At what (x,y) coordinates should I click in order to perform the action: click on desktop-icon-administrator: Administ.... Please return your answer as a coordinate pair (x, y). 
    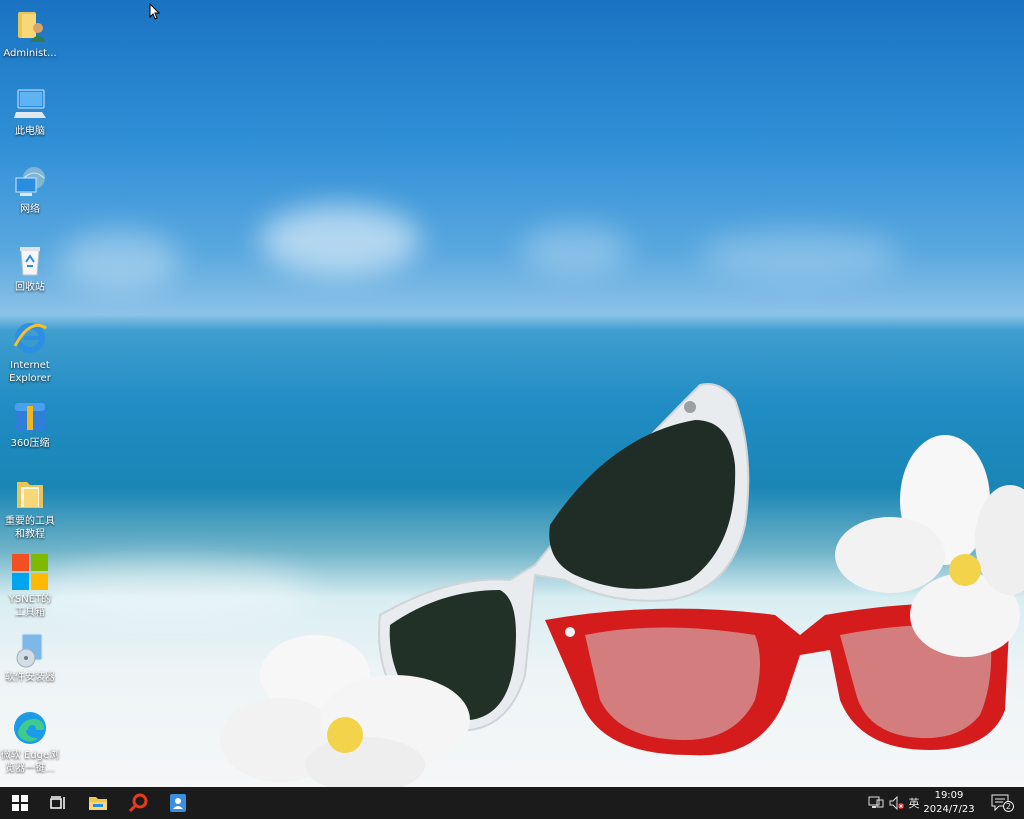
    Looking at the image, I should click on (30, 34).